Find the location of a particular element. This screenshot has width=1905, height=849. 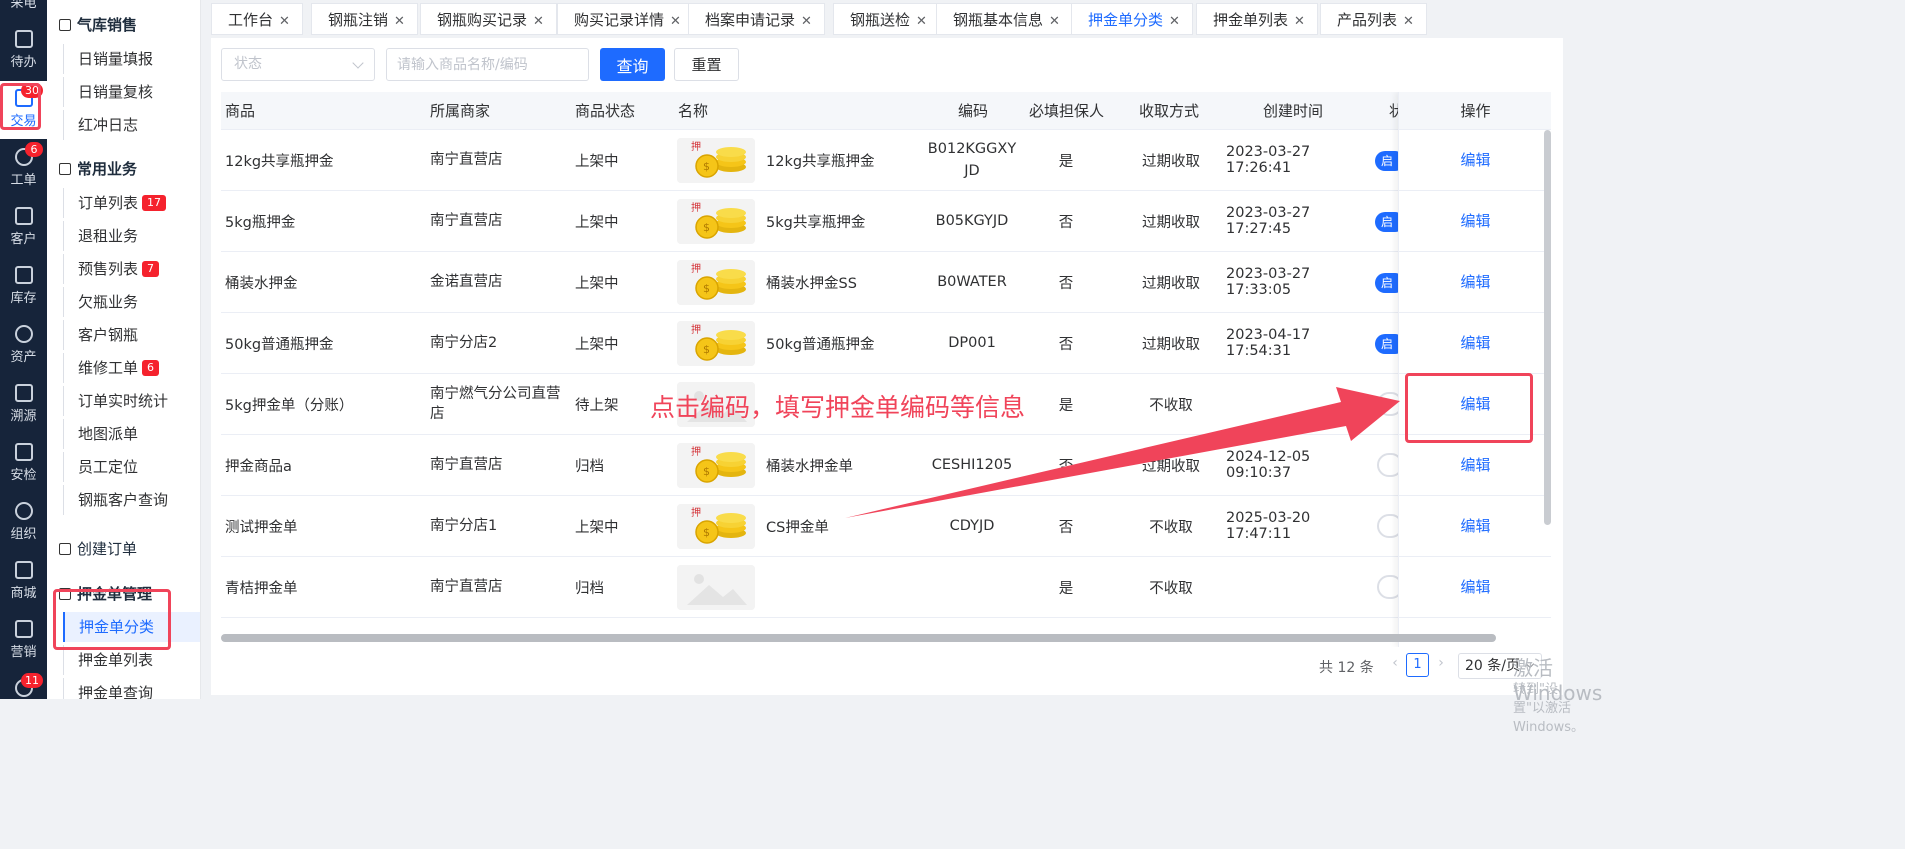

annotation-arrow is located at coordinates (1122, 452).